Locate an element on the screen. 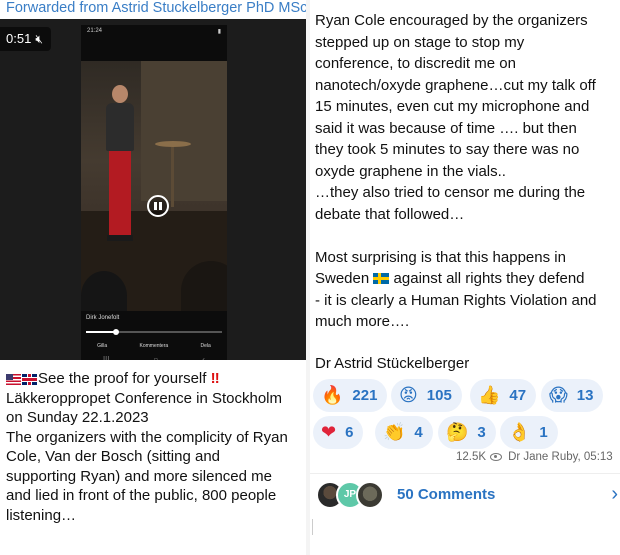  heart-icon: ❤ is located at coordinates (329, 432).